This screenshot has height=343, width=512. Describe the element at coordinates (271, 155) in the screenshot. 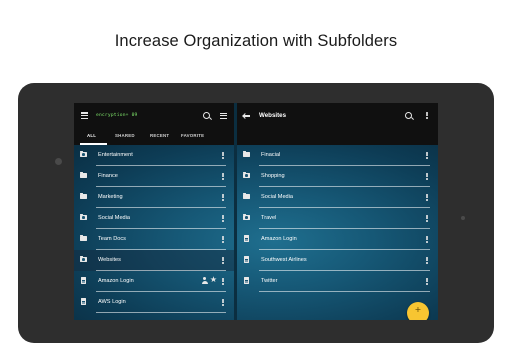

I see `list-item-label: Finacial` at that location.